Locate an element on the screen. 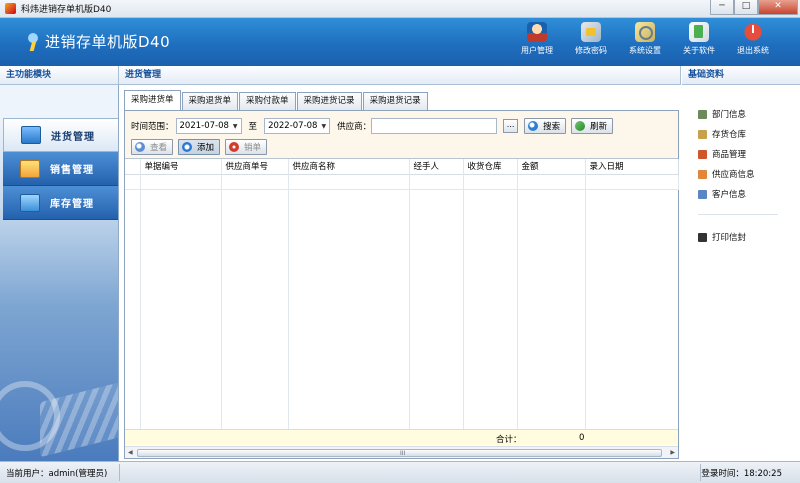 The height and width of the screenshot is (483, 800). cancel-order-button: 销单 is located at coordinates (246, 147).